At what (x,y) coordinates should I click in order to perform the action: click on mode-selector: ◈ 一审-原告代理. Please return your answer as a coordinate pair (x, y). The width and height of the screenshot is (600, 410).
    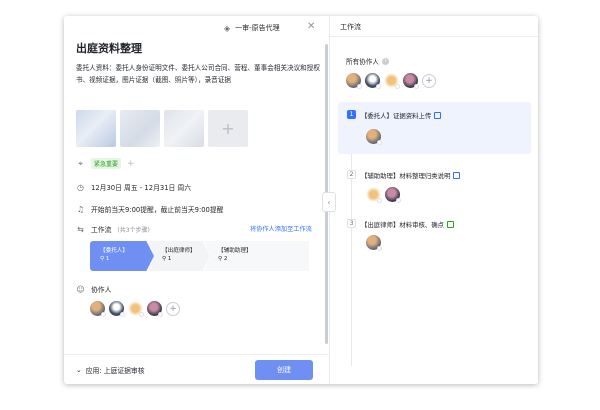
    Looking at the image, I should click on (252, 28).